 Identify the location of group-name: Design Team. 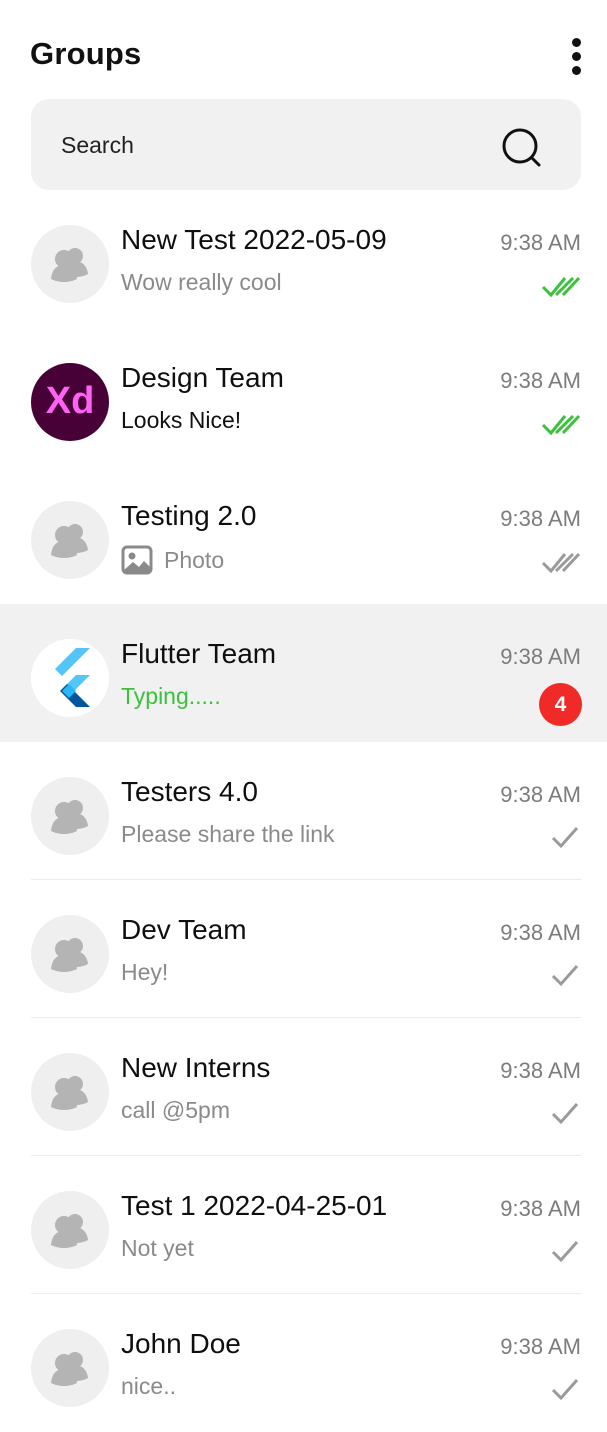
(202, 377).